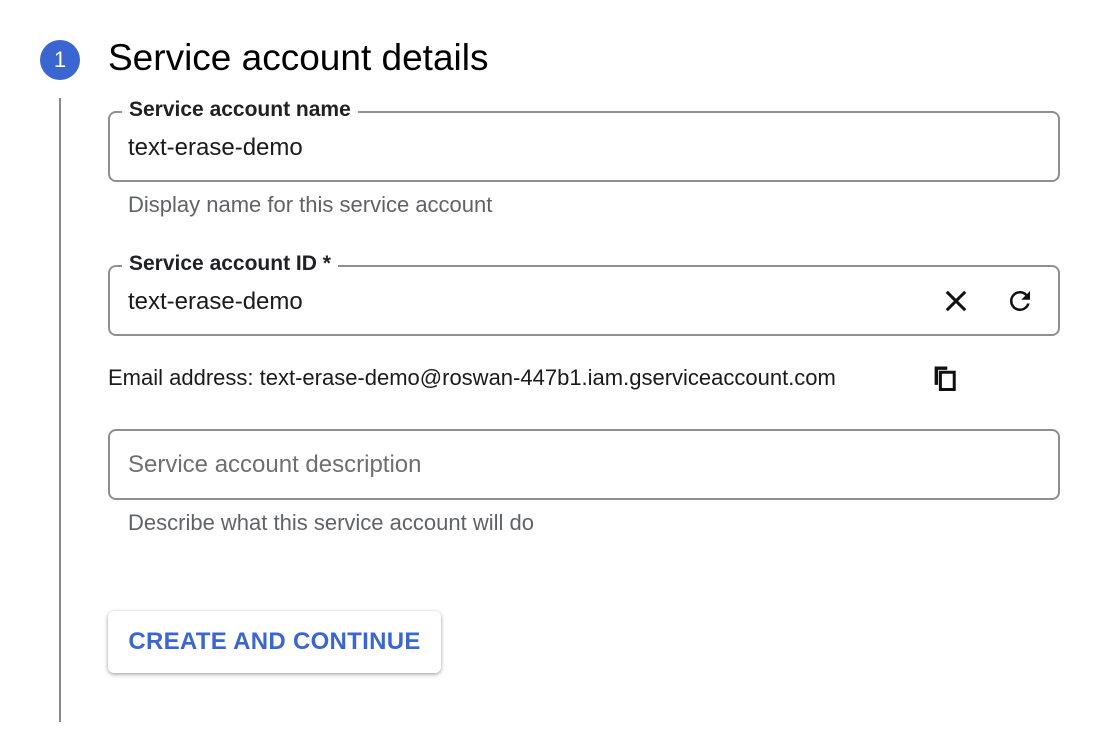  Describe the element at coordinates (60, 410) in the screenshot. I see `step-connector-line` at that location.